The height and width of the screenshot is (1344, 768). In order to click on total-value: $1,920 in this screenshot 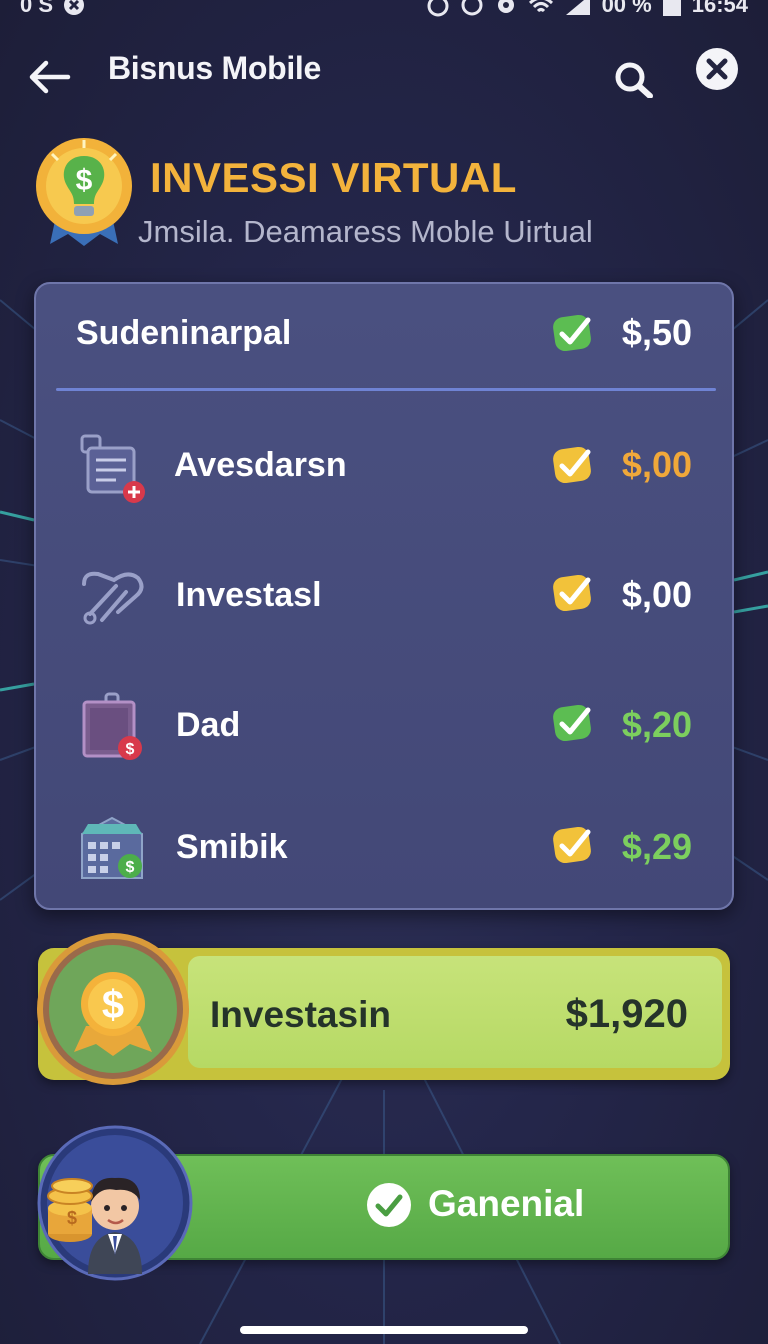, I will do `click(626, 1014)`.